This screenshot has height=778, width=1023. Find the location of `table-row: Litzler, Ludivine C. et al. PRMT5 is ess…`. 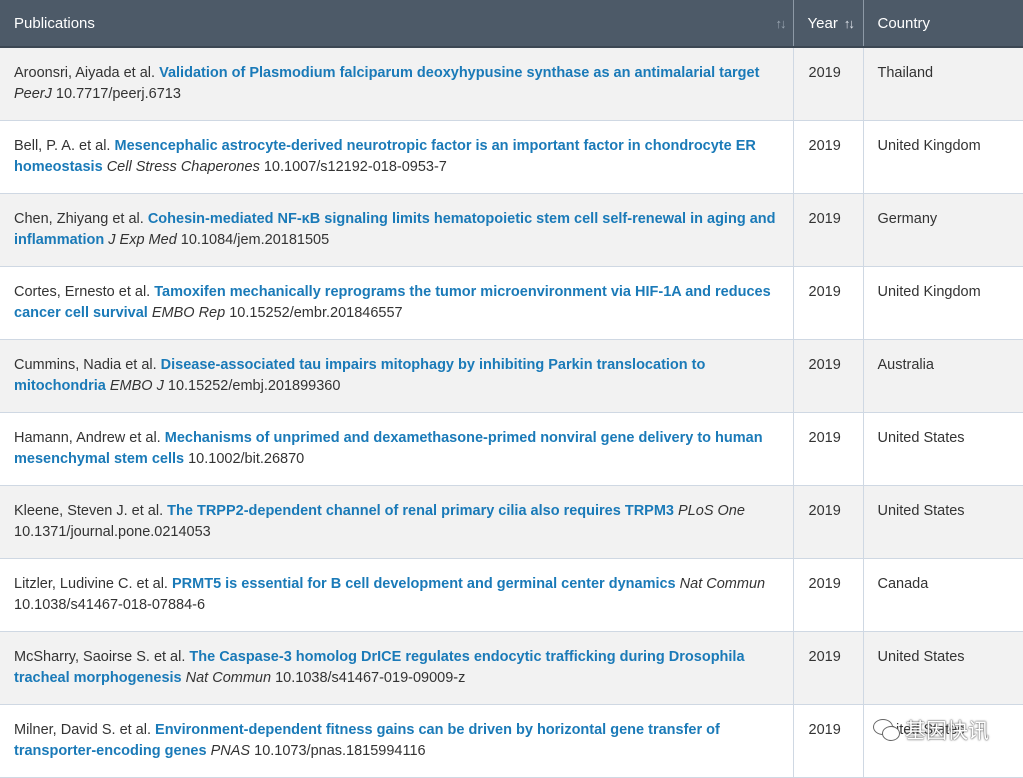

table-row: Litzler, Ludivine C. et al. PRMT5 is ess… is located at coordinates (511, 595).